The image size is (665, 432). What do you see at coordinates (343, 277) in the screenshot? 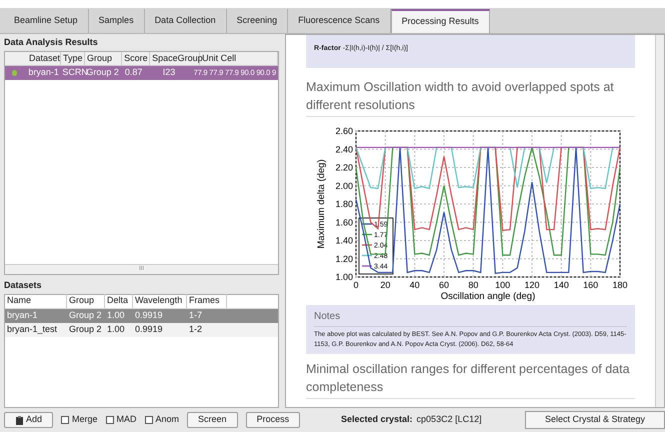
I see `tick-label: 1.00` at bounding box center [343, 277].